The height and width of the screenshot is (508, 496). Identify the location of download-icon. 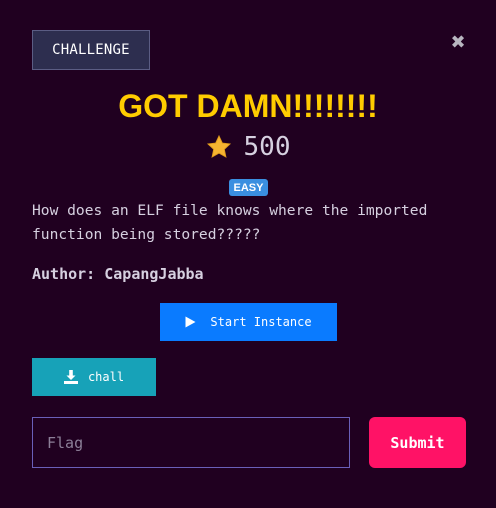
(70, 377).